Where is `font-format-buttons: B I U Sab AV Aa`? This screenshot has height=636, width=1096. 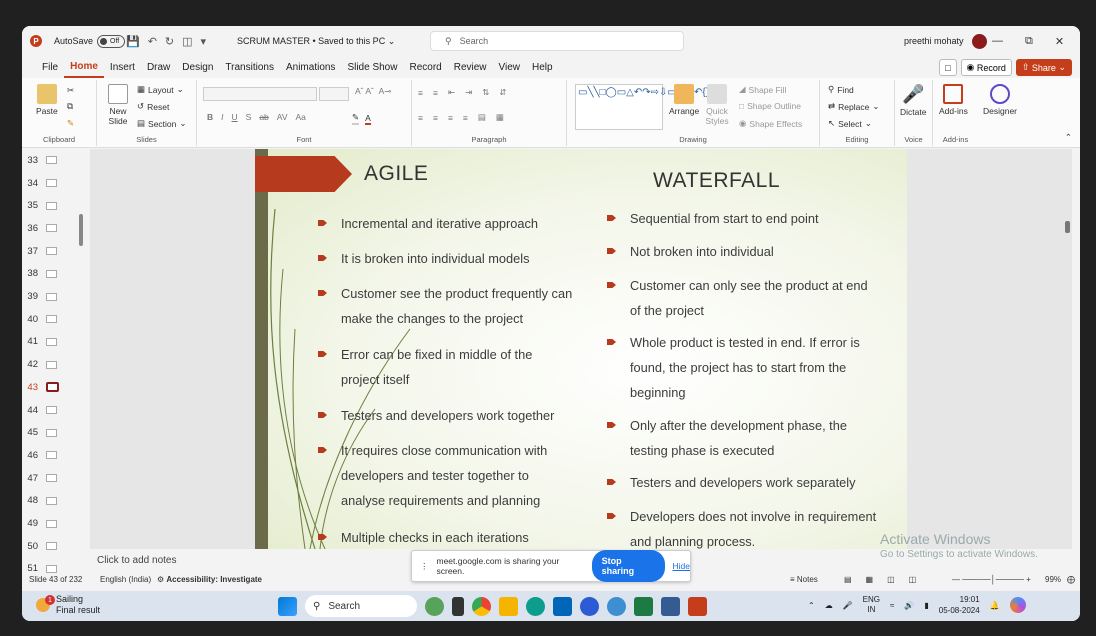 font-format-buttons: B I U Sab AV Aa is located at coordinates (256, 117).